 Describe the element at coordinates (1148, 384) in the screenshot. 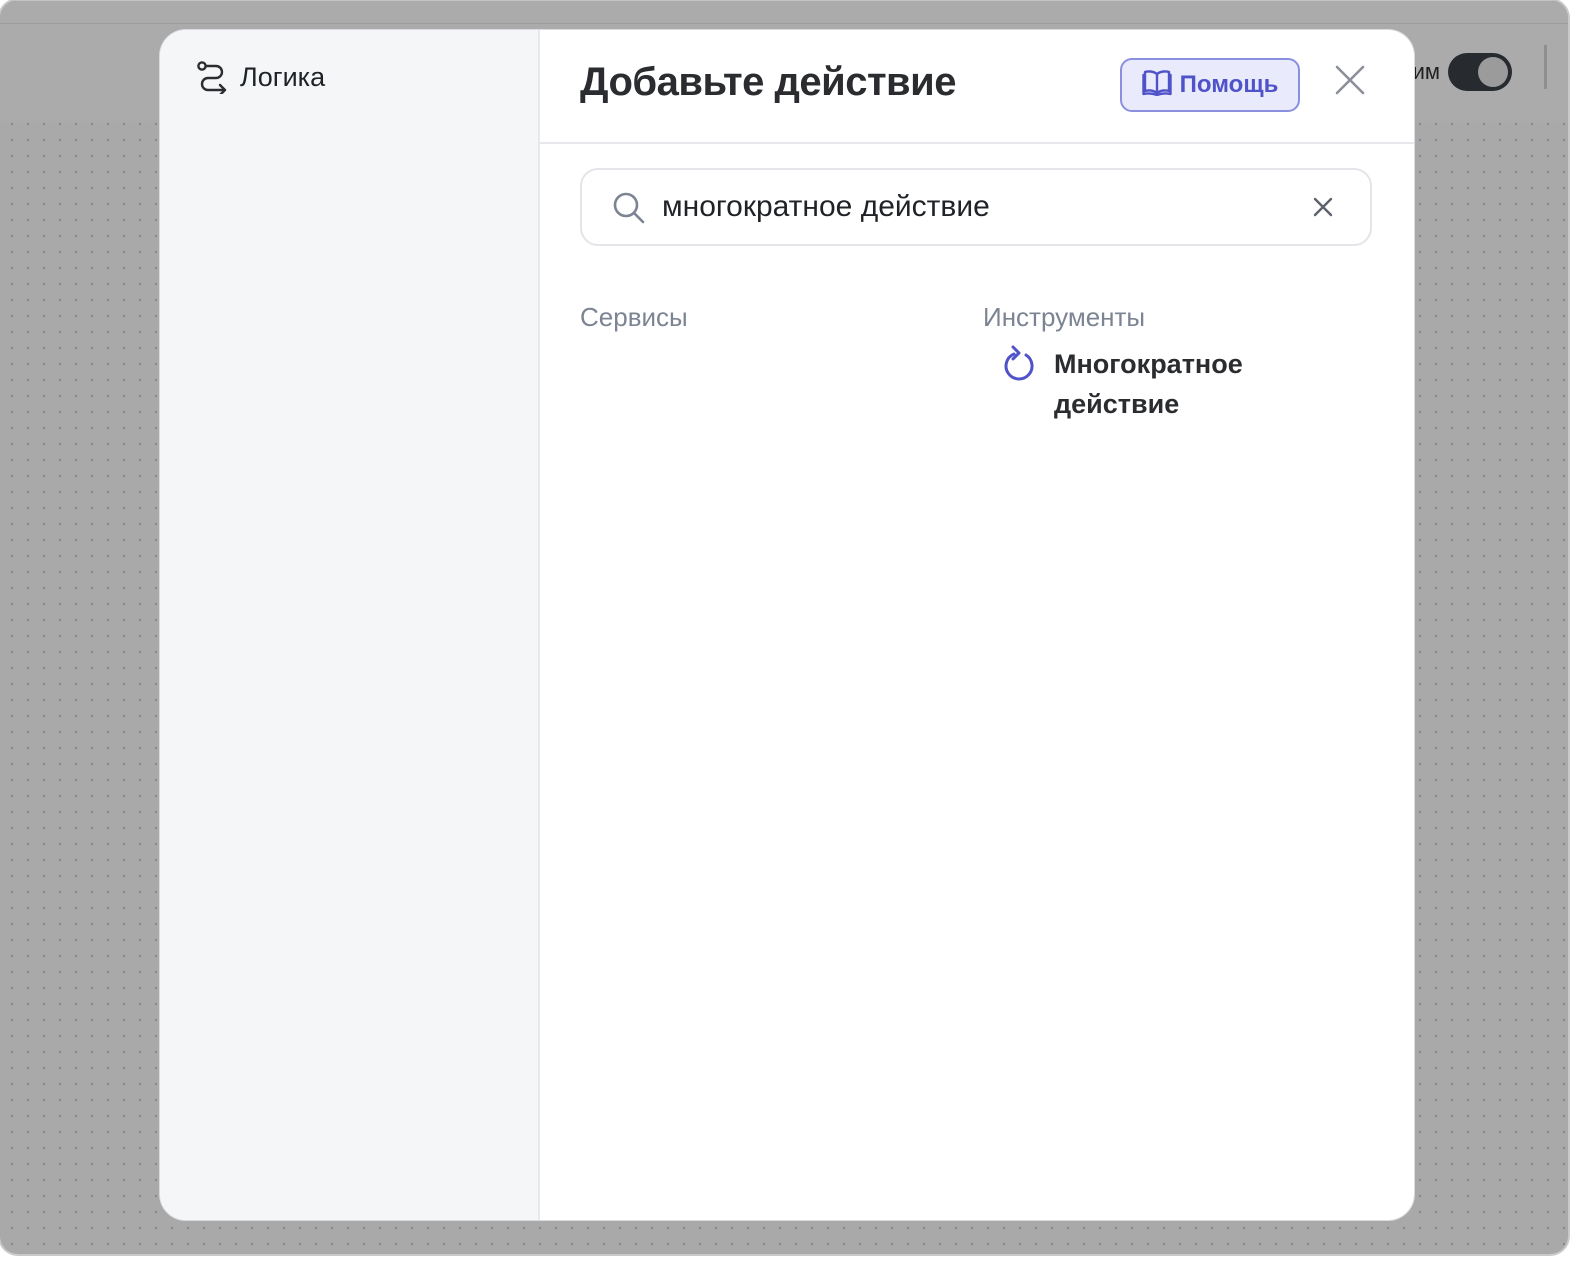

I see `tool-item-label: Многократное действие` at that location.